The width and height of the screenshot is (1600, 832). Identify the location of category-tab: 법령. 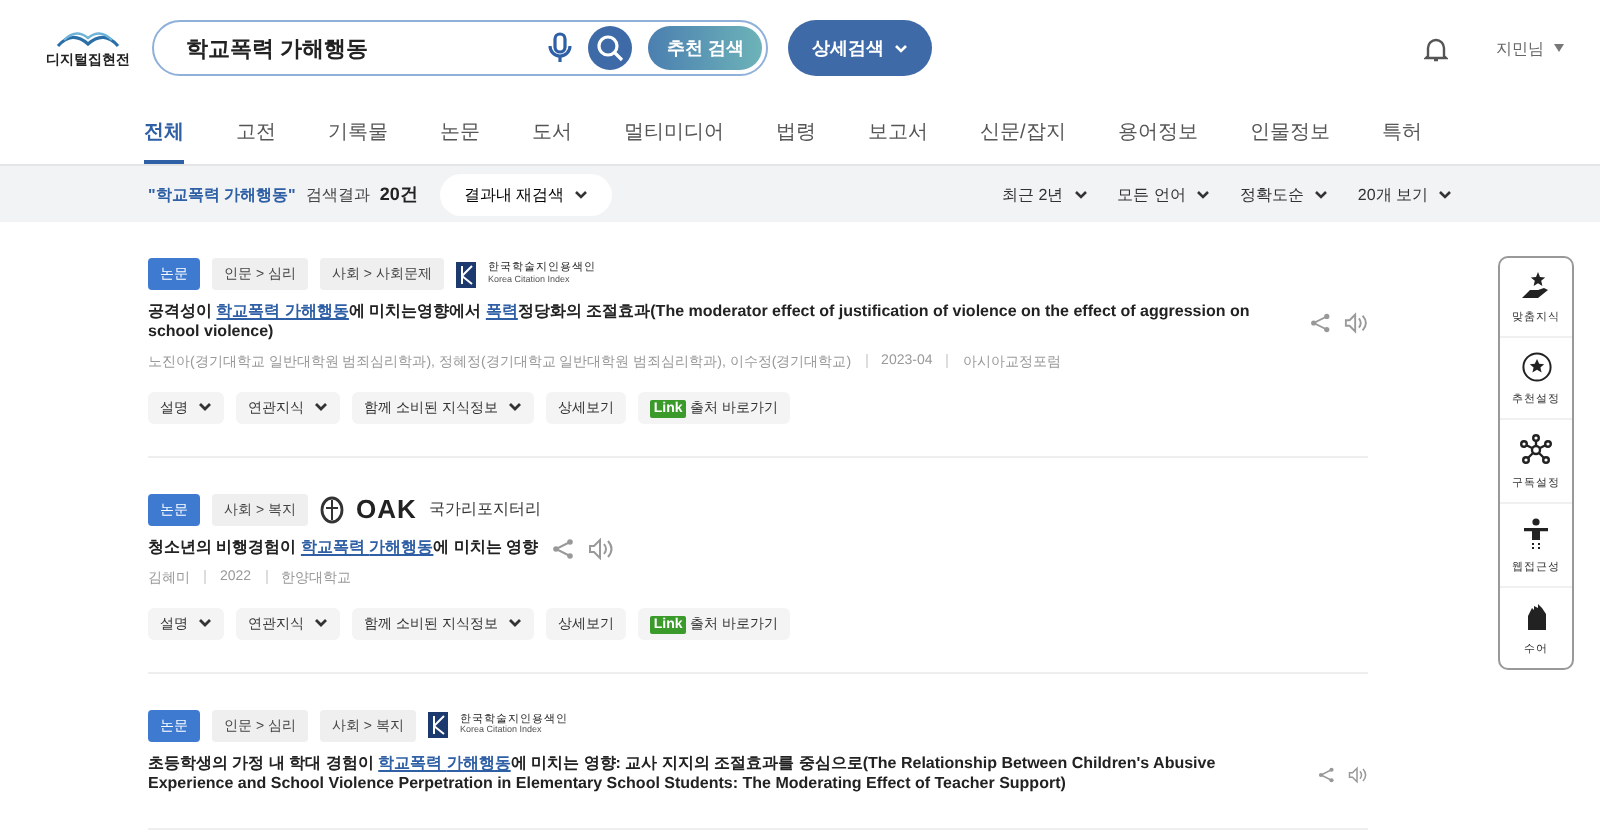
(796, 141).